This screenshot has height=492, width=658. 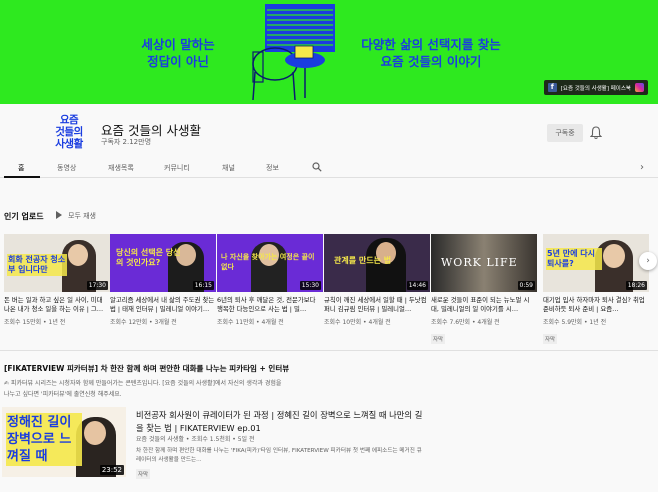 I want to click on avatar-text-line1: 요즘, so click(x=69, y=120).